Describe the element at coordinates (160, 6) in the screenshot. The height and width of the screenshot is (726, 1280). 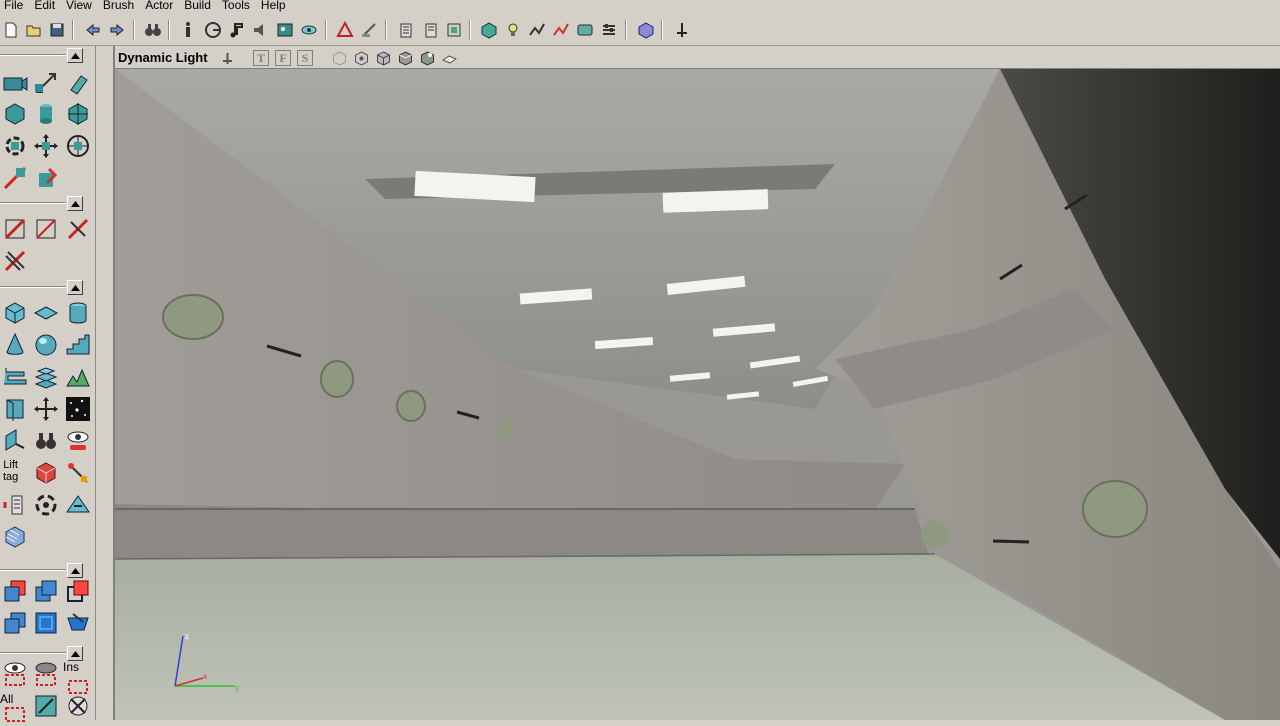
I see `menu-actor: Actor` at that location.